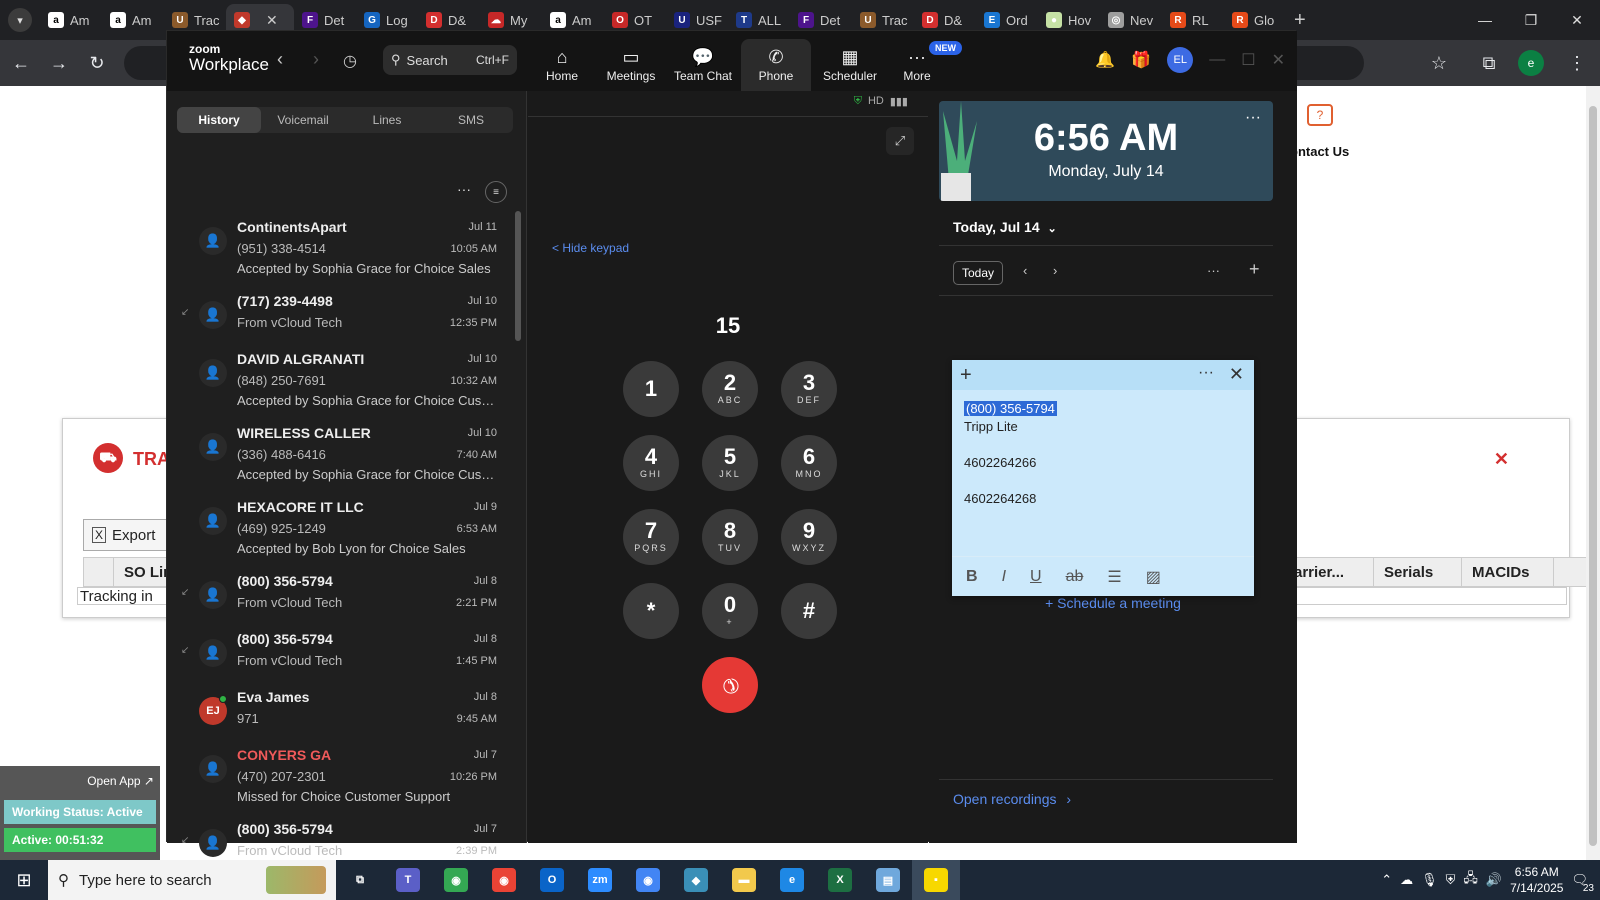  Describe the element at coordinates (1005, 227) in the screenshot. I see `day-heading: Today, Jul 14 ⌄` at that location.